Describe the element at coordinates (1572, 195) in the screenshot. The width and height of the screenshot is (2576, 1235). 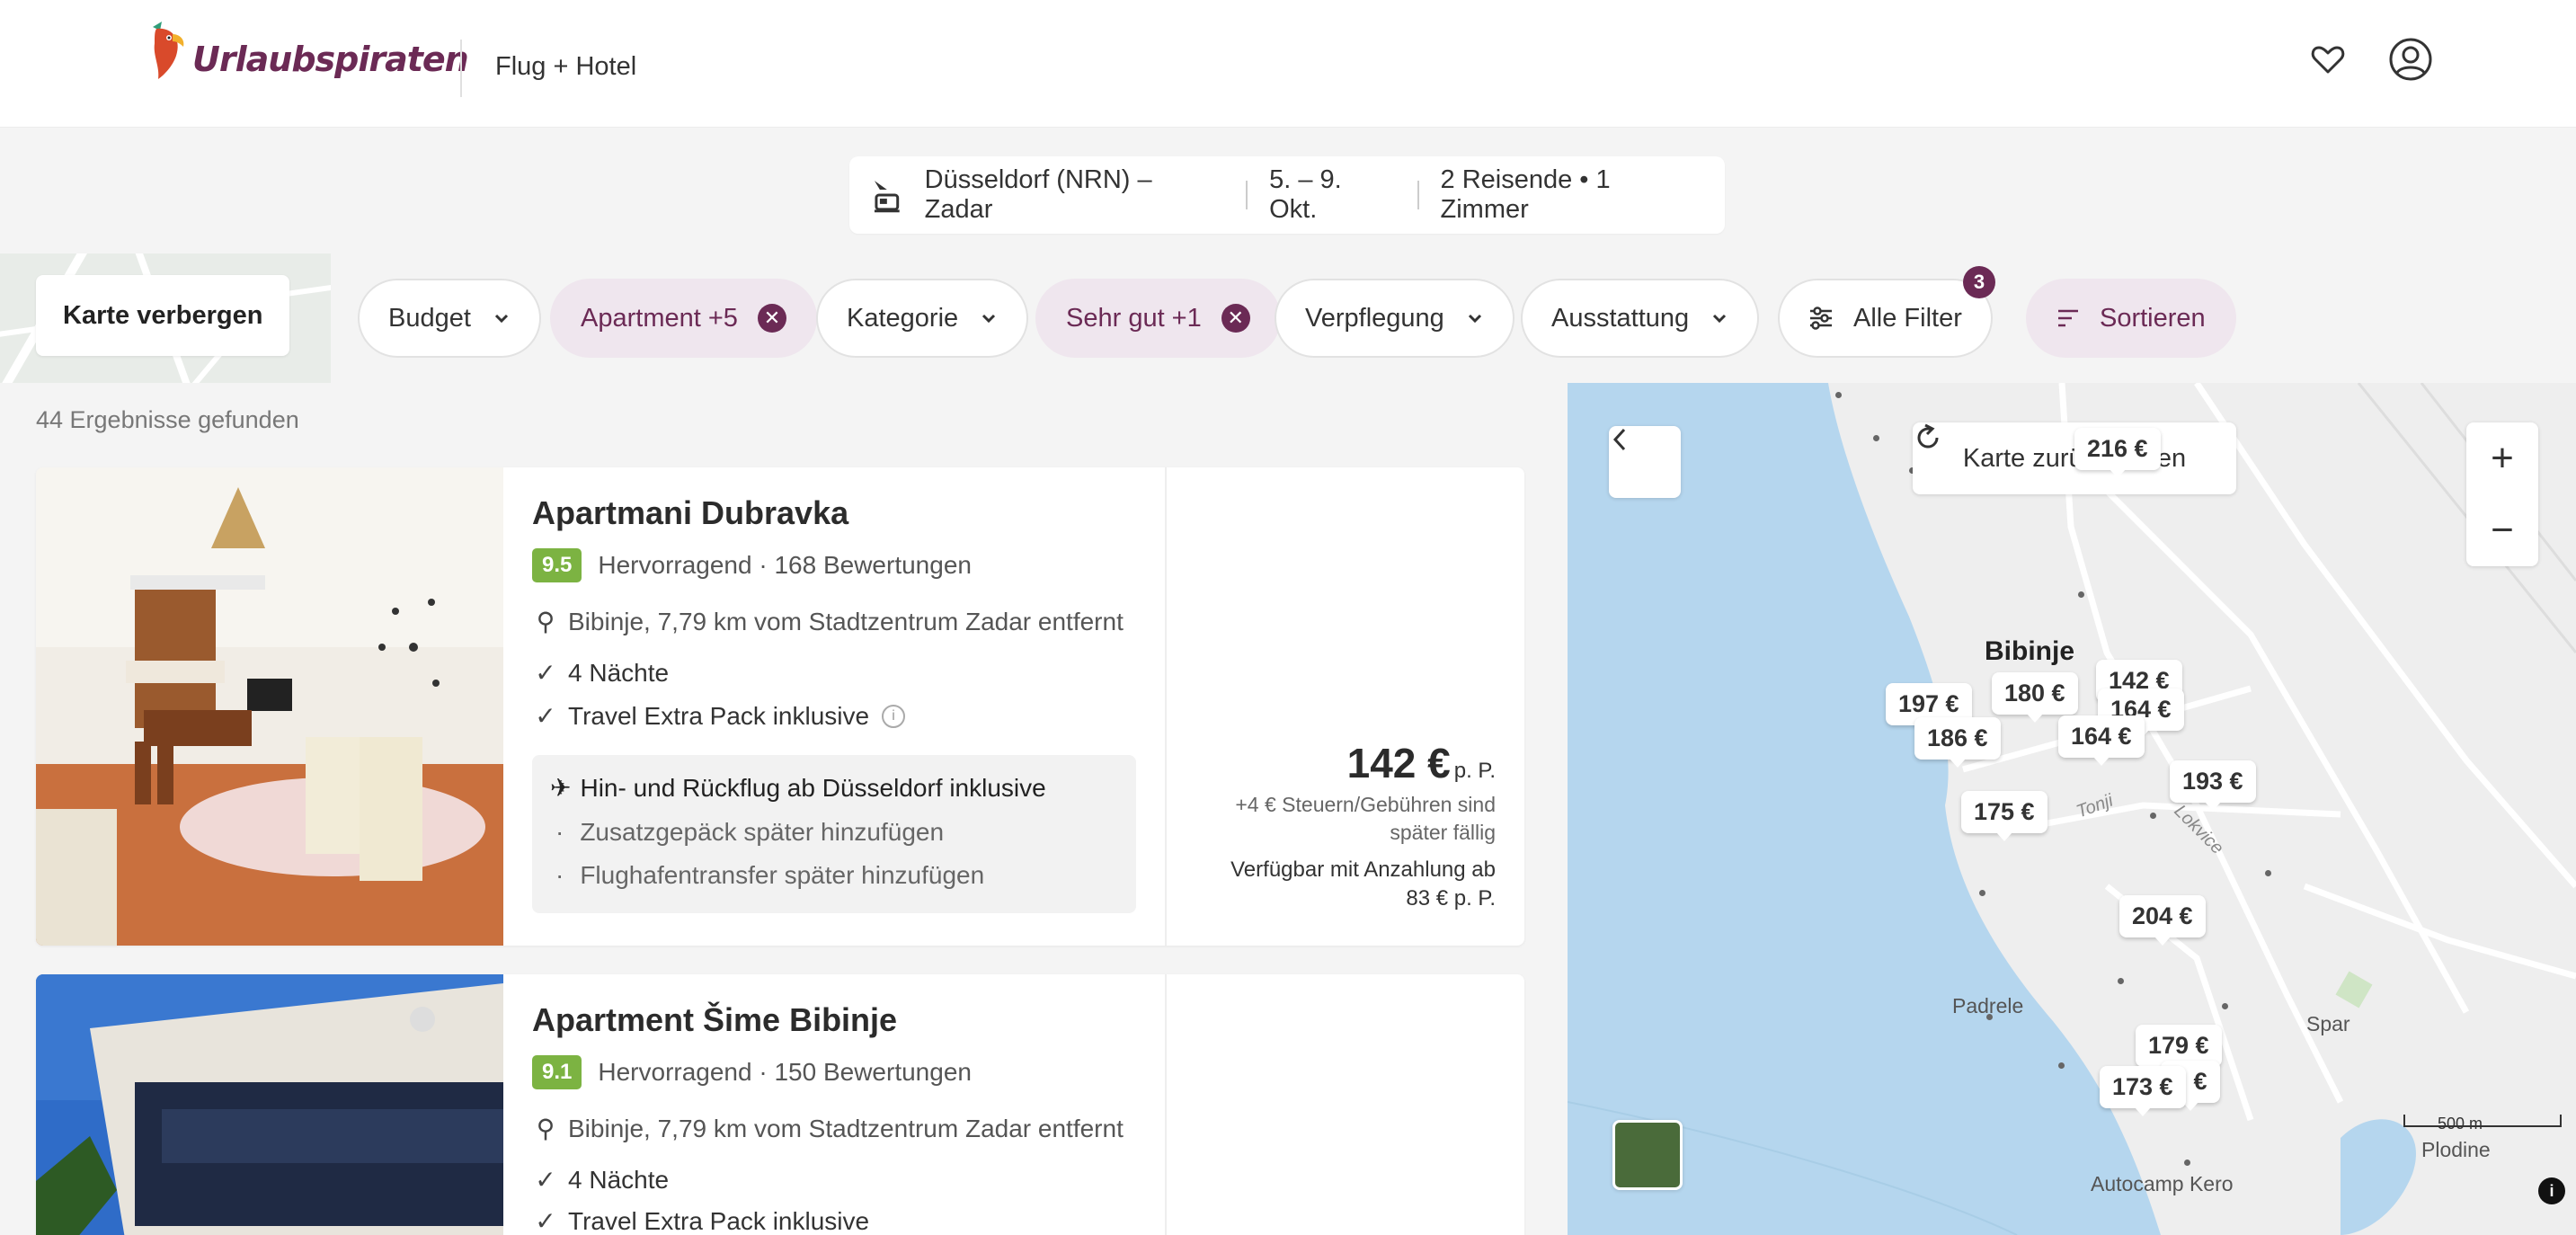
I see `search-travellers: 2 Reisende • 1 Zimmer` at that location.